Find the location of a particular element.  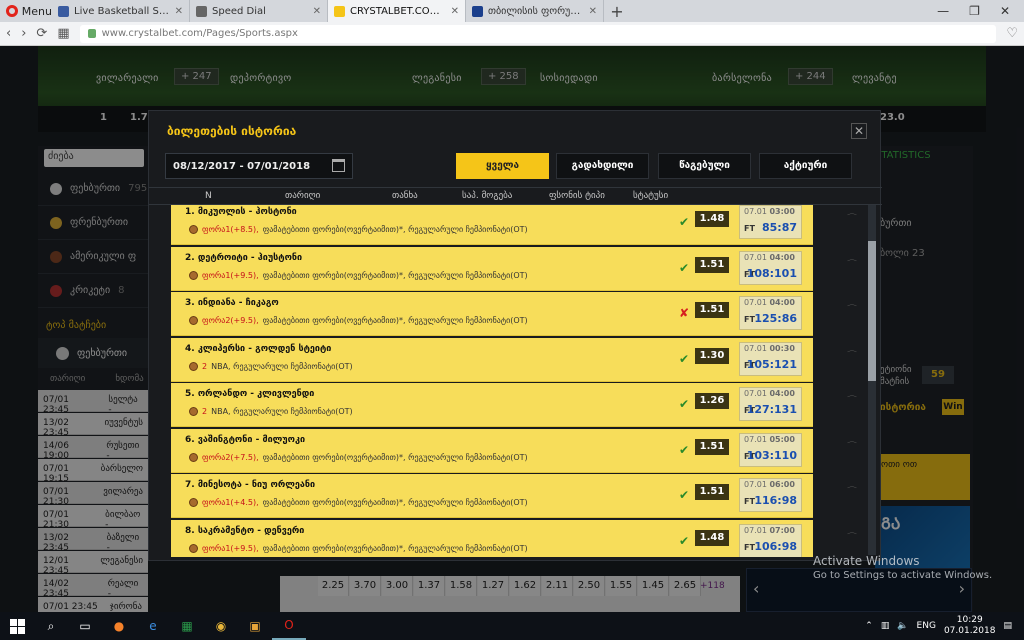

calendar-icon is located at coordinates (338, 165).